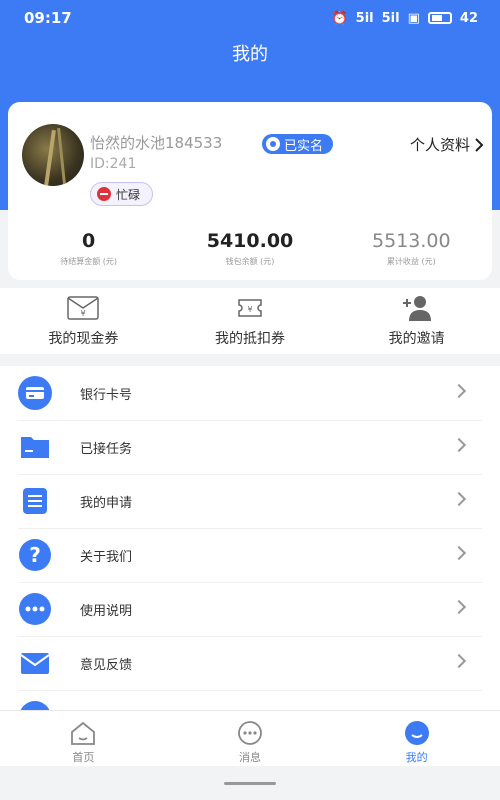  I want to click on menu-item-feedback: 意见反馈, so click(250, 663).